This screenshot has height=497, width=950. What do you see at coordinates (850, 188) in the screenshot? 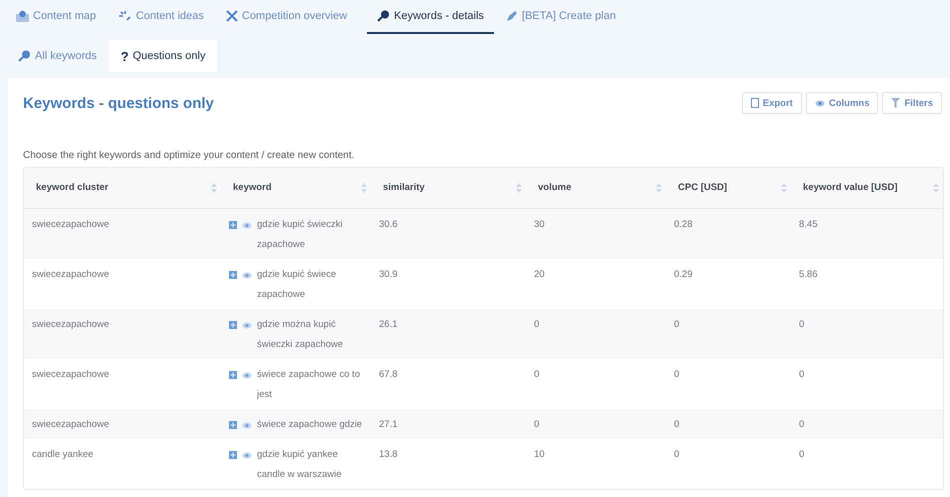
I see `column-header: keyword value [USD]` at bounding box center [850, 188].